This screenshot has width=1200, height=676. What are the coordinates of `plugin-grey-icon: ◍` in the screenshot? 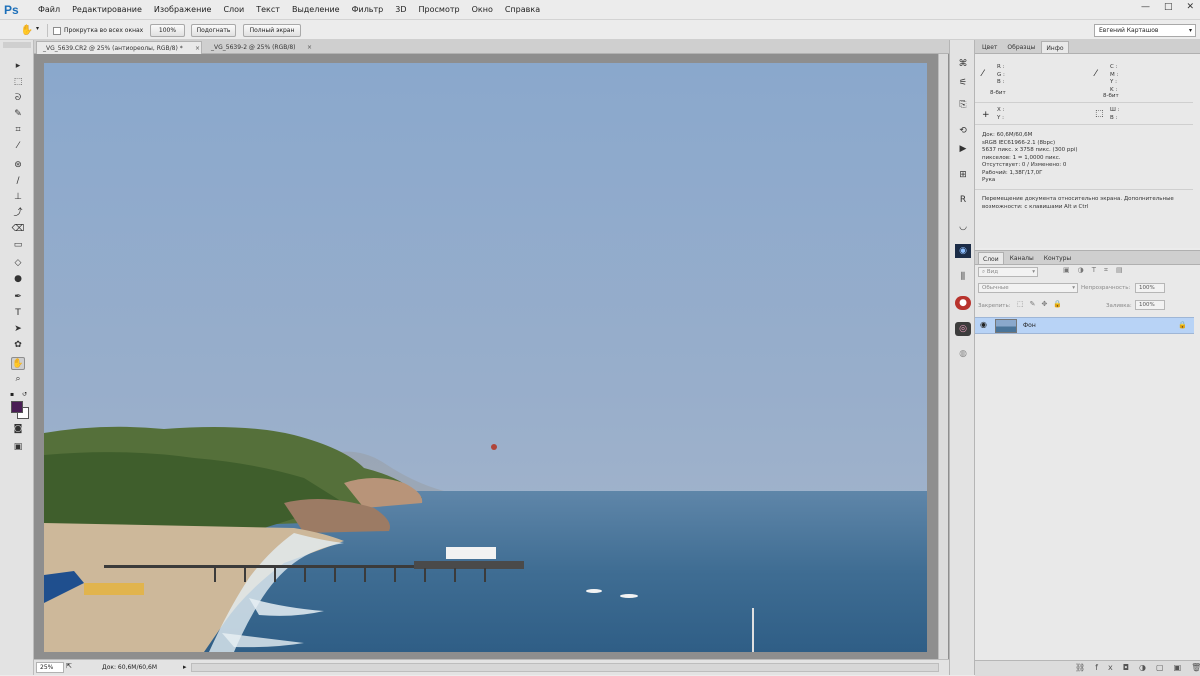 It's located at (963, 354).